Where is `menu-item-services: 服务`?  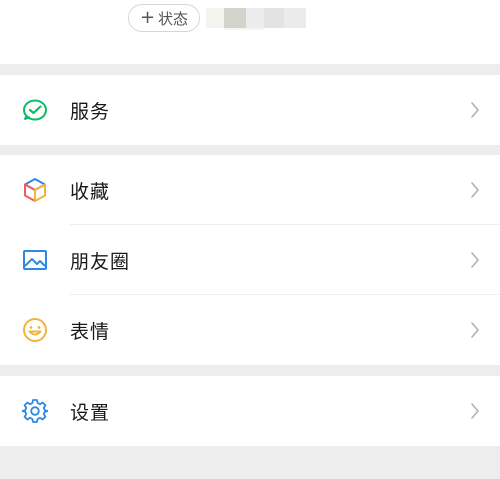 menu-item-services: 服务 is located at coordinates (250, 110).